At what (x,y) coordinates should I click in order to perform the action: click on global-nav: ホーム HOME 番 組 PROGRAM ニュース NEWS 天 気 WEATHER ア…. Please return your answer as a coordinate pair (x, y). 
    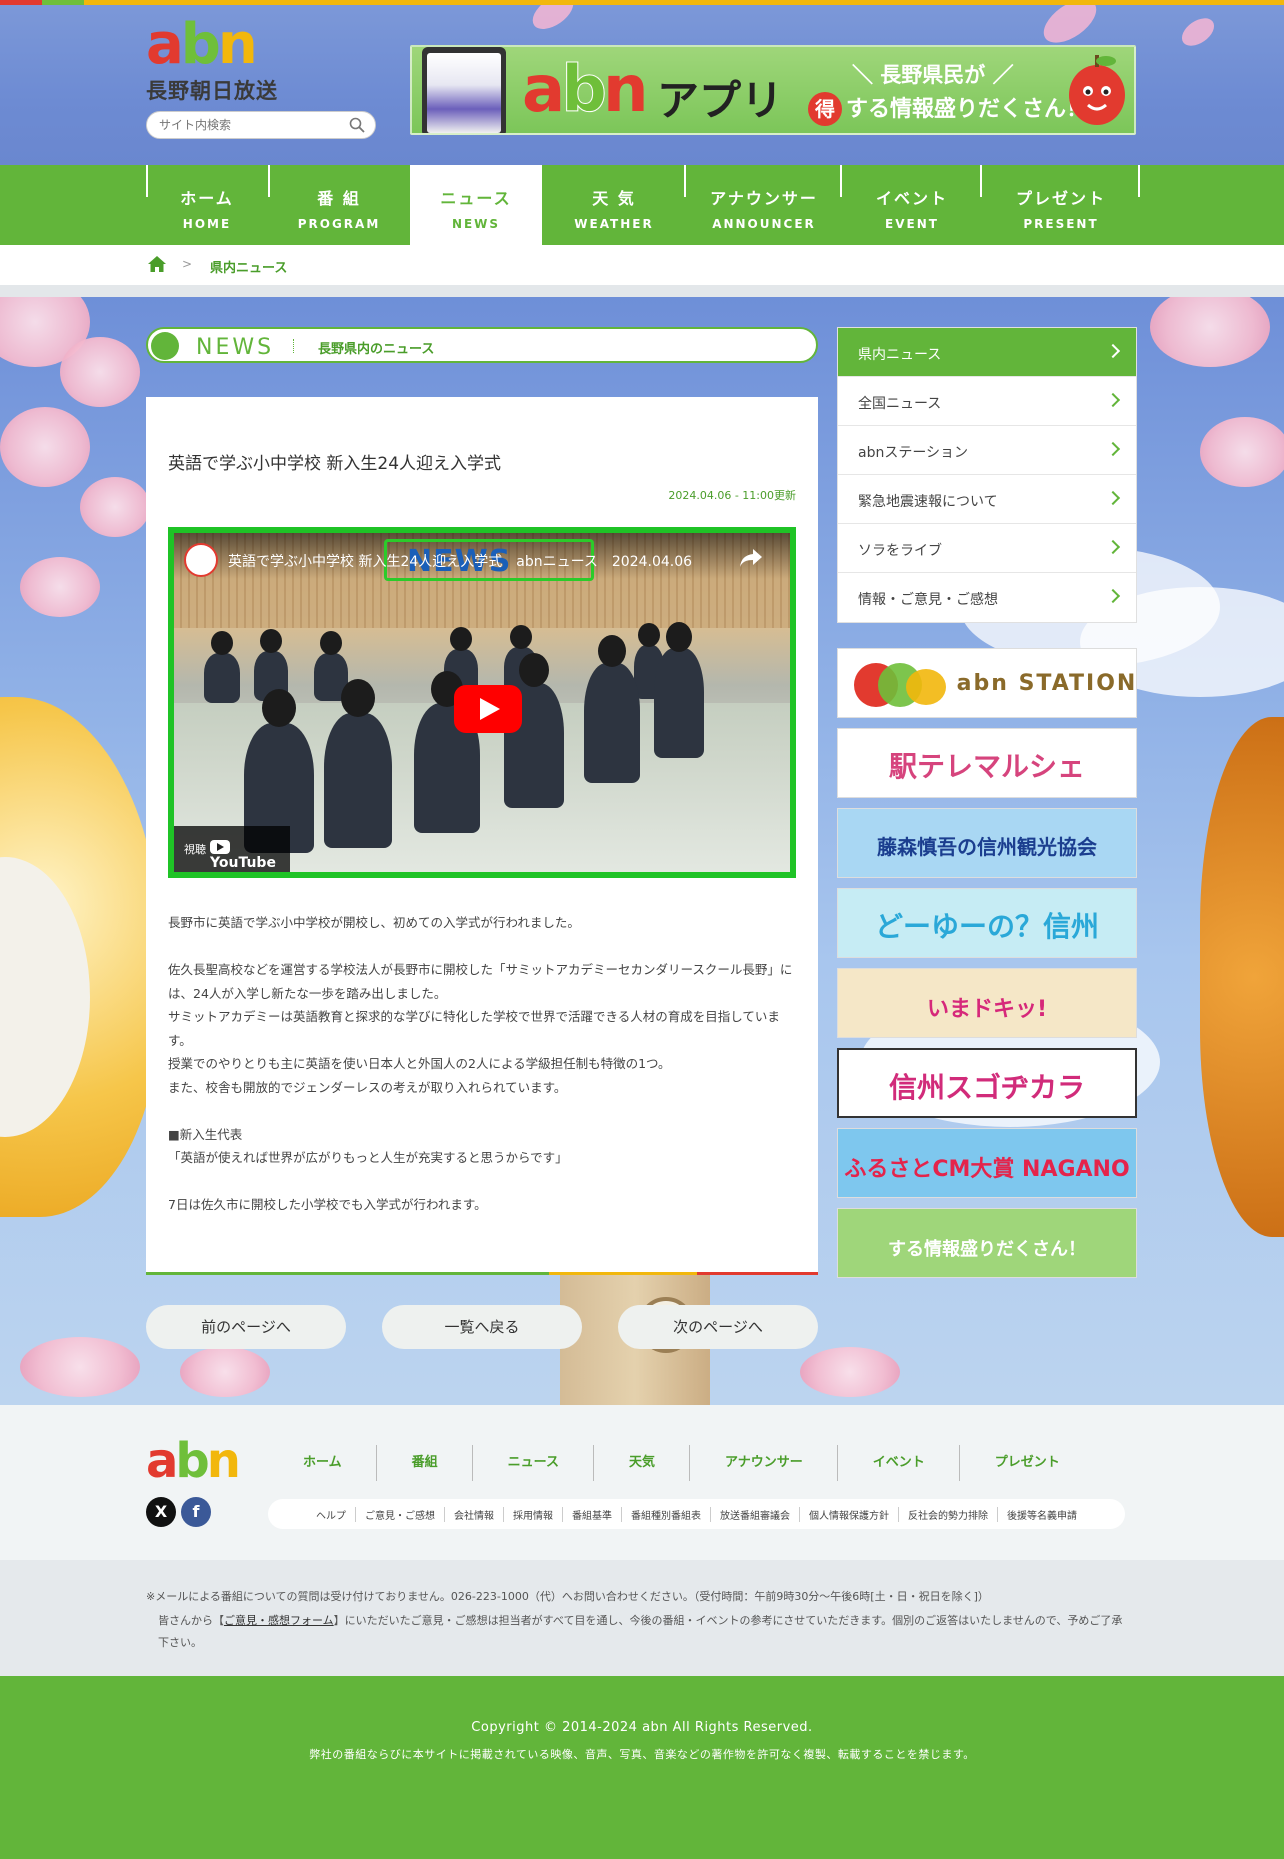
    Looking at the image, I should click on (642, 205).